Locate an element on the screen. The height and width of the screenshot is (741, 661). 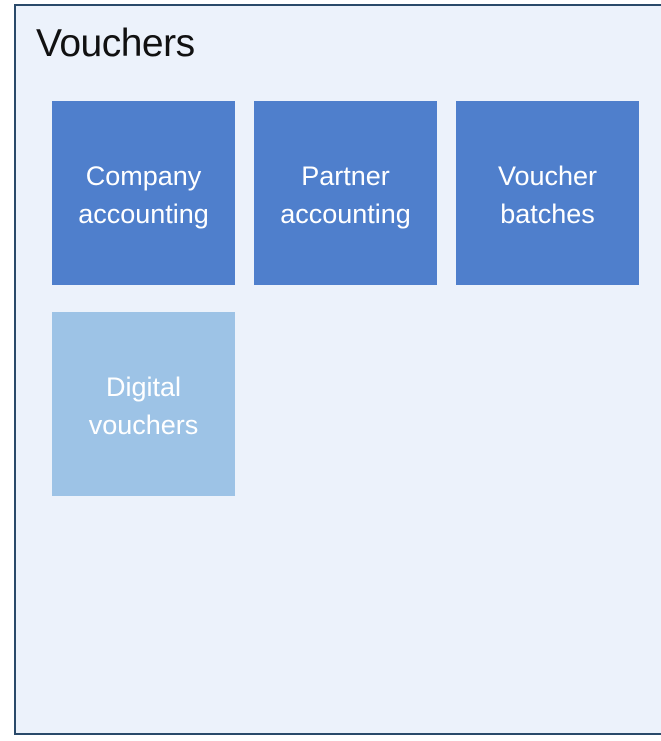
voucher-batches-tile: Voucher batches is located at coordinates (547, 193).